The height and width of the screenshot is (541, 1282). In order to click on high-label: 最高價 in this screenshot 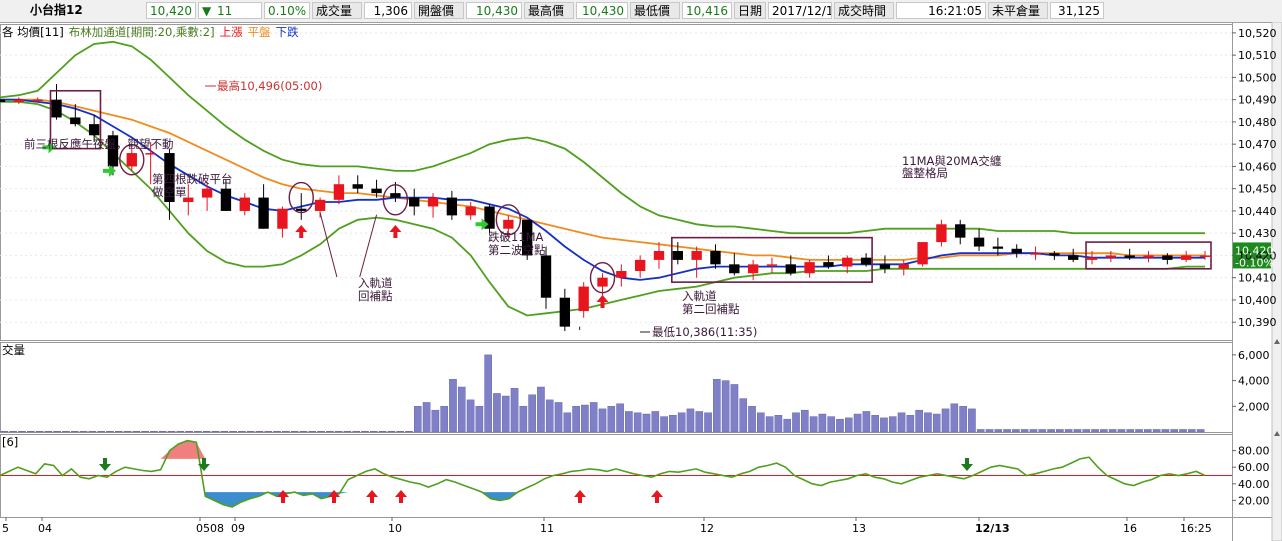, I will do `click(549, 10)`.